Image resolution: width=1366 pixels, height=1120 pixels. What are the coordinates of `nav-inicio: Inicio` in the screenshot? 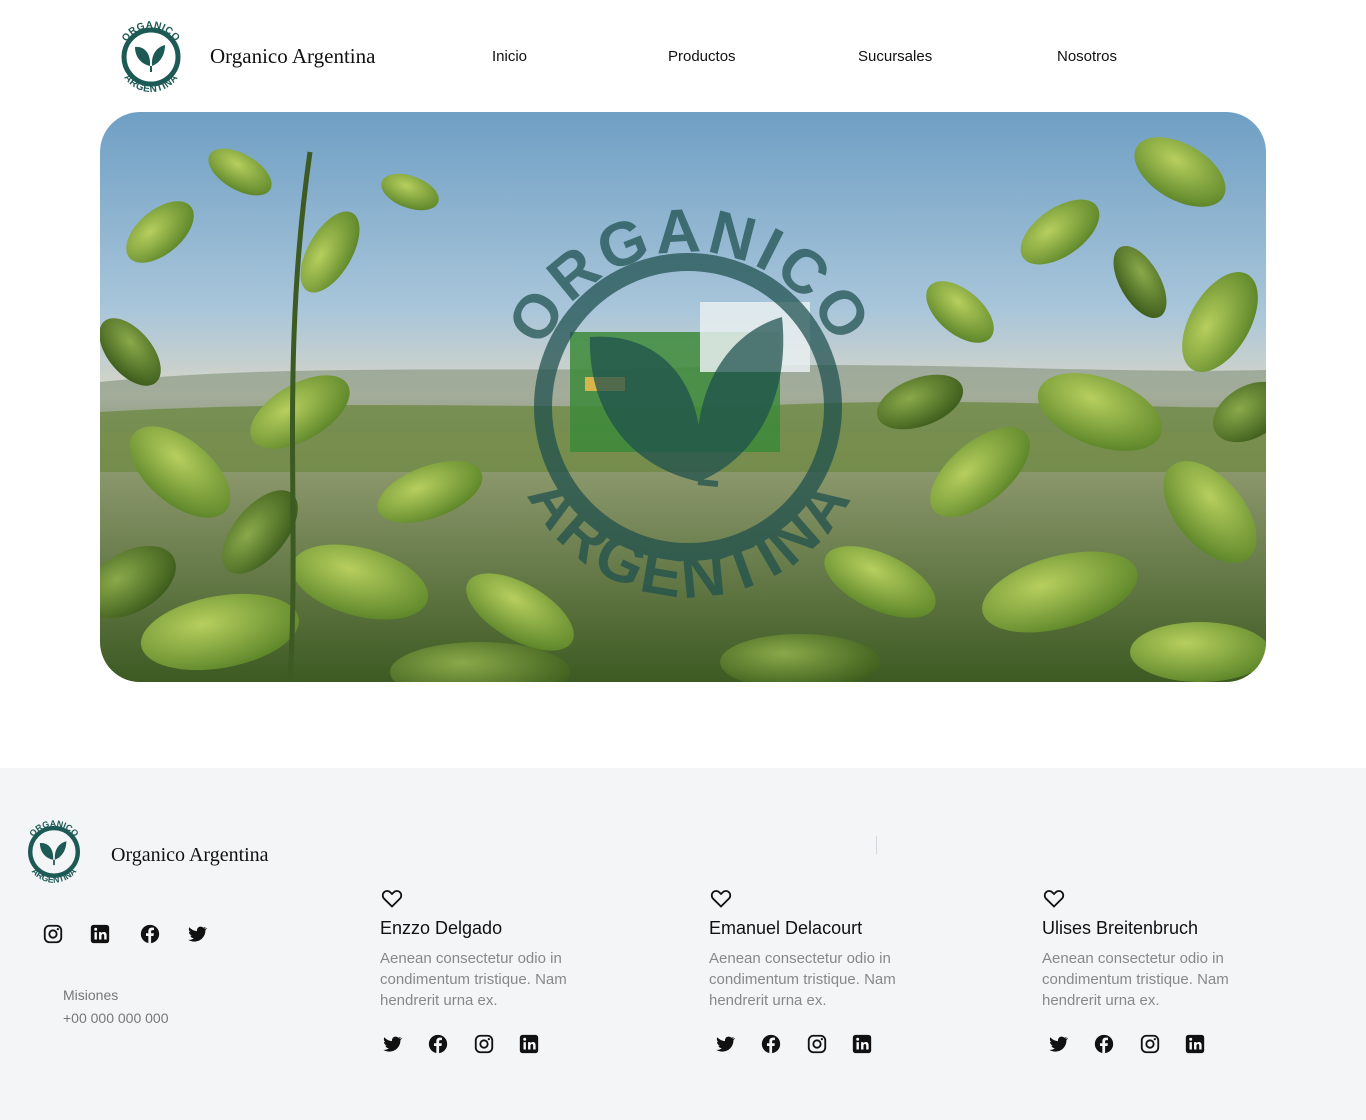 It's located at (509, 56).